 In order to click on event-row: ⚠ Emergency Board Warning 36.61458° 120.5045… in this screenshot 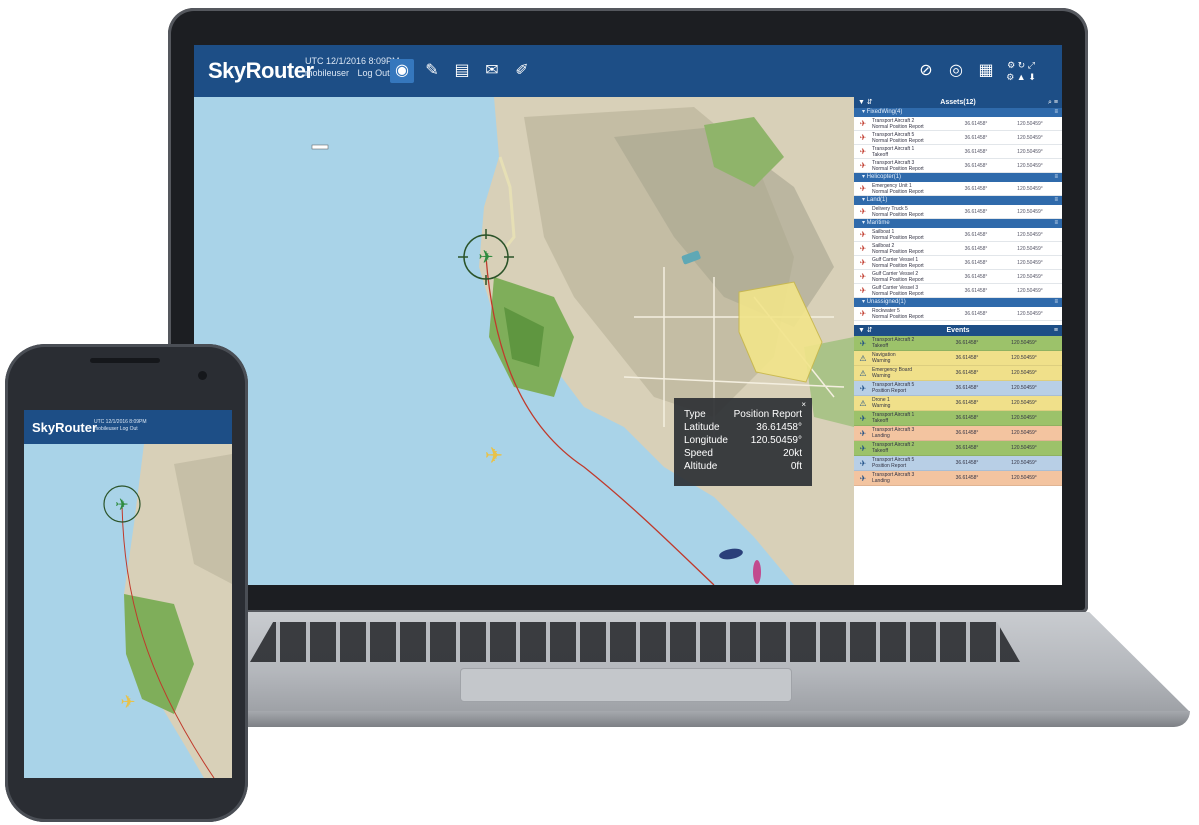, I will do `click(958, 373)`.